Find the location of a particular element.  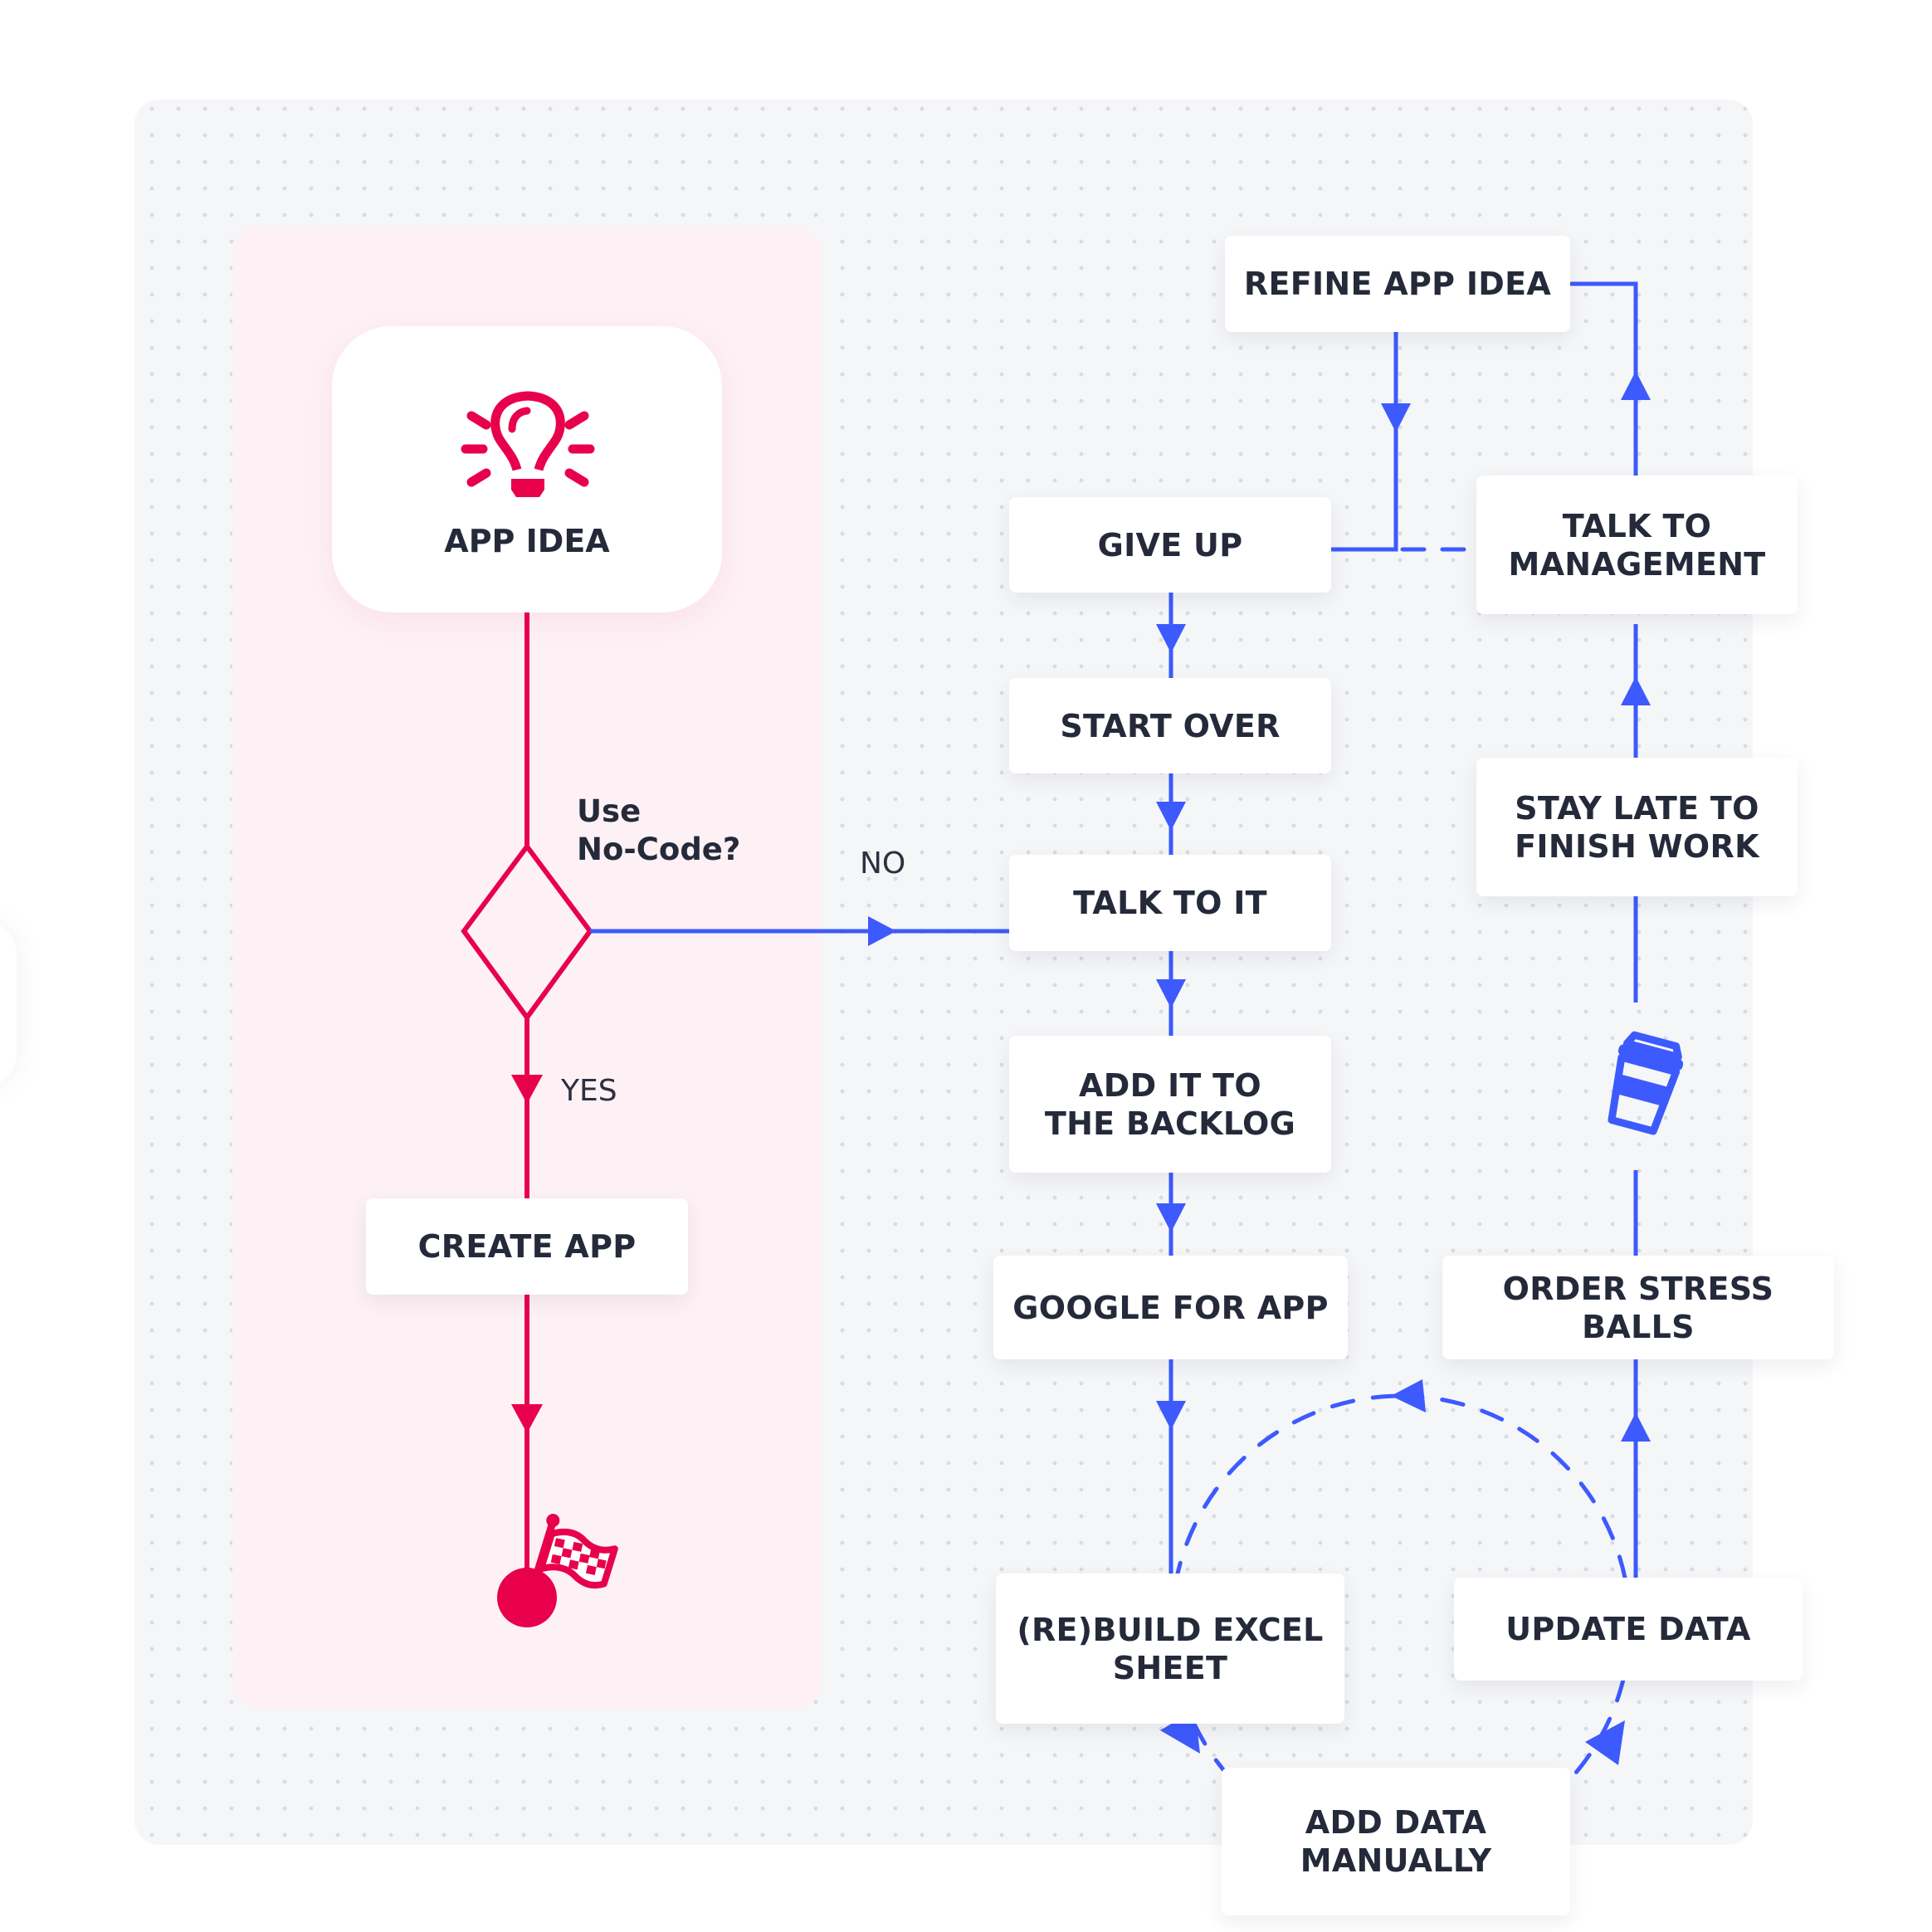

lightbulb-icon is located at coordinates (528, 444).